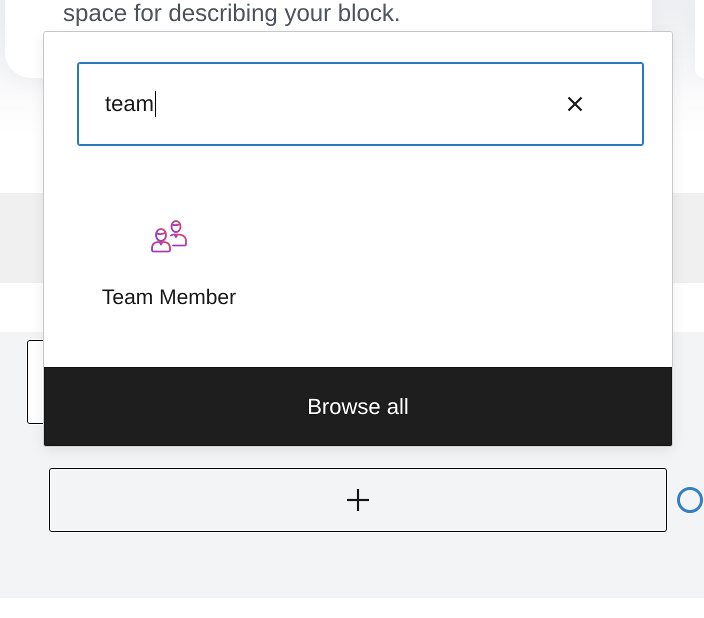 The width and height of the screenshot is (704, 618). Describe the element at coordinates (169, 236) in the screenshot. I see `people-icon` at that location.